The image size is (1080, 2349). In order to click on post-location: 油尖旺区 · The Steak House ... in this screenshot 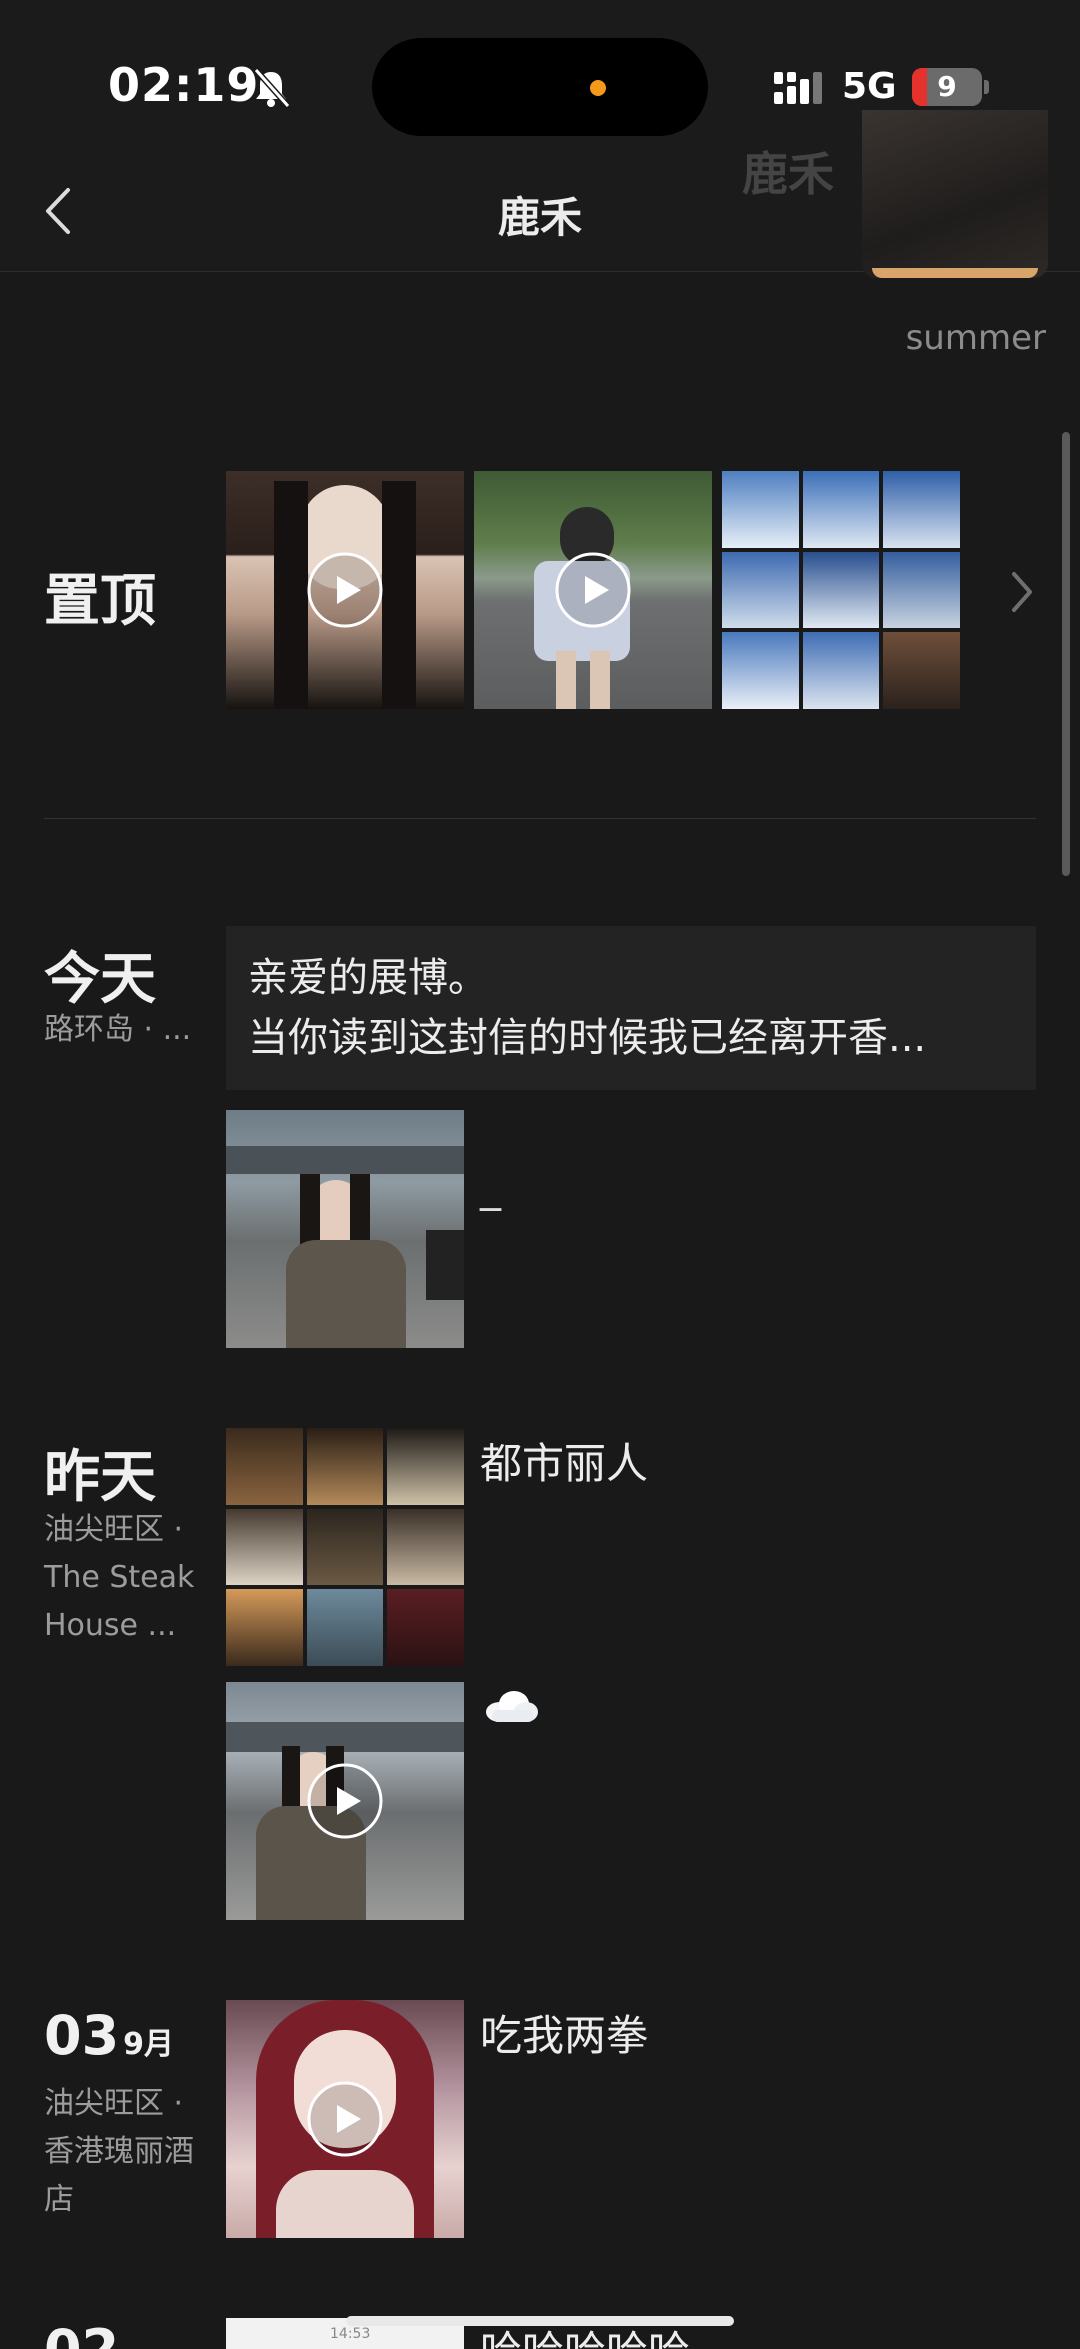, I will do `click(119, 1577)`.